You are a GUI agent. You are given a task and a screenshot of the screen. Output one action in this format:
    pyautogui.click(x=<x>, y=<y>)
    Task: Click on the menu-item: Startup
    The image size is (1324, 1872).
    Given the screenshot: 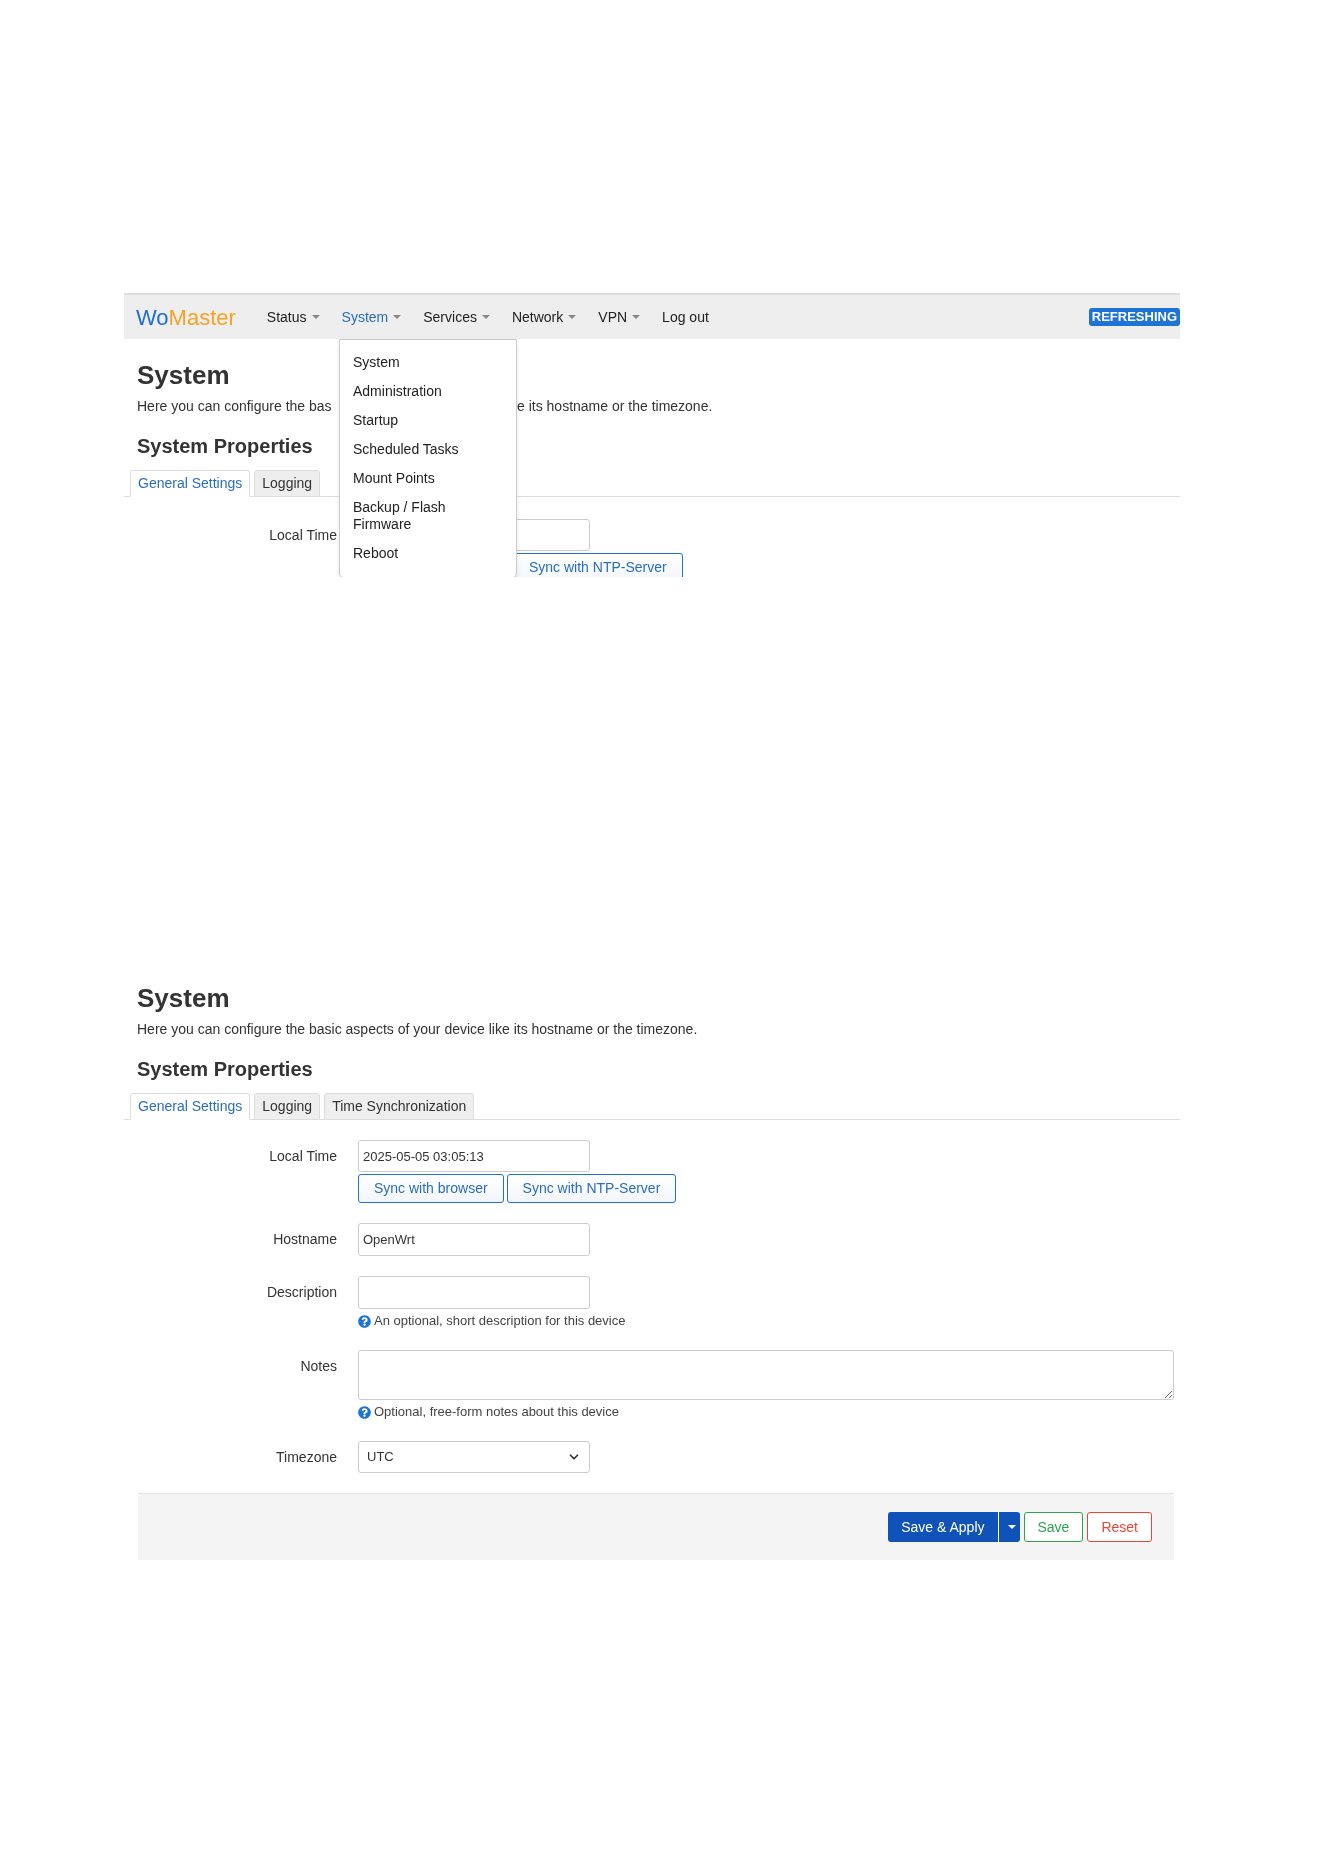 What is the action you would take?
    pyautogui.click(x=420, y=420)
    